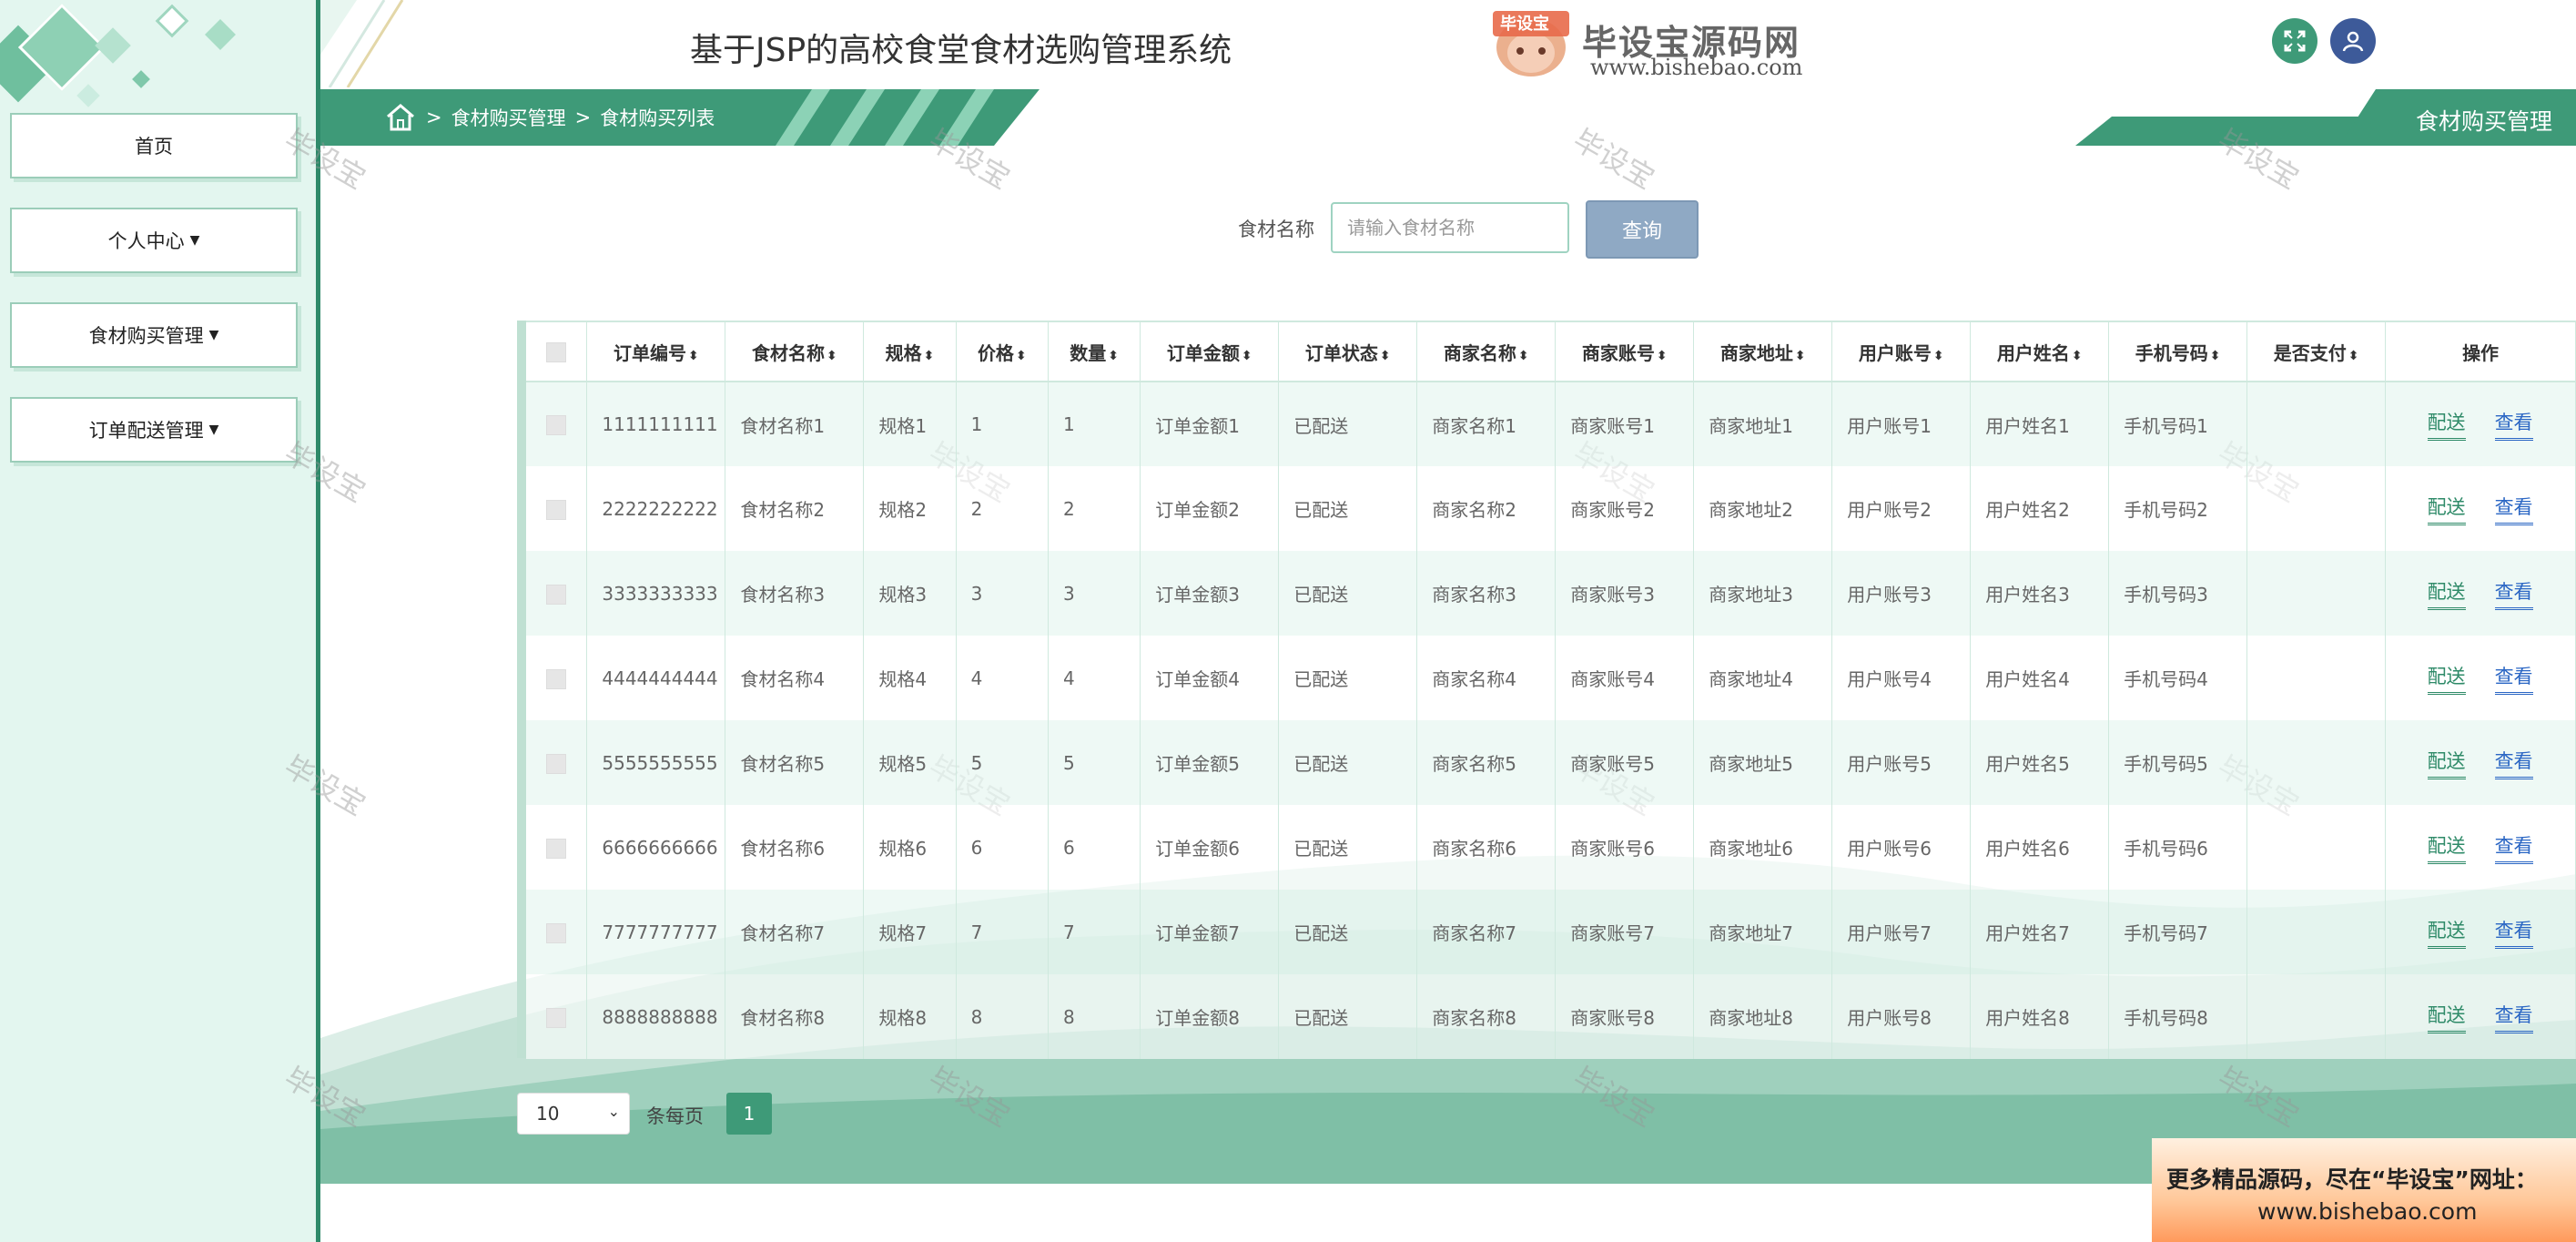 The image size is (2576, 1242). I want to click on table-cell: 食材名称3, so click(795, 593).